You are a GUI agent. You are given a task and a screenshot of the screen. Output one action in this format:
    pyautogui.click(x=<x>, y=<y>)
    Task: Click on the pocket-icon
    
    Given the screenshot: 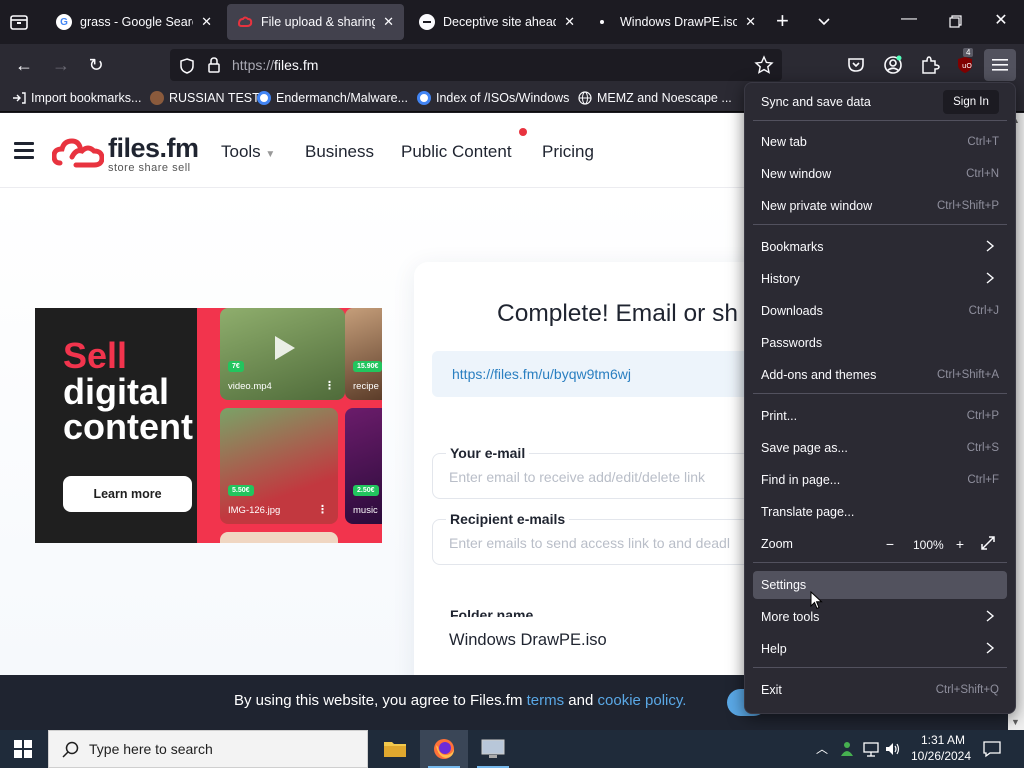 What is the action you would take?
    pyautogui.click(x=856, y=65)
    